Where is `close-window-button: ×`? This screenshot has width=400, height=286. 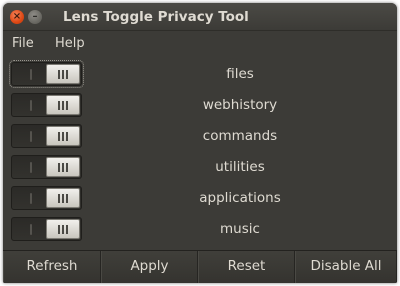 close-window-button: × is located at coordinates (17, 17).